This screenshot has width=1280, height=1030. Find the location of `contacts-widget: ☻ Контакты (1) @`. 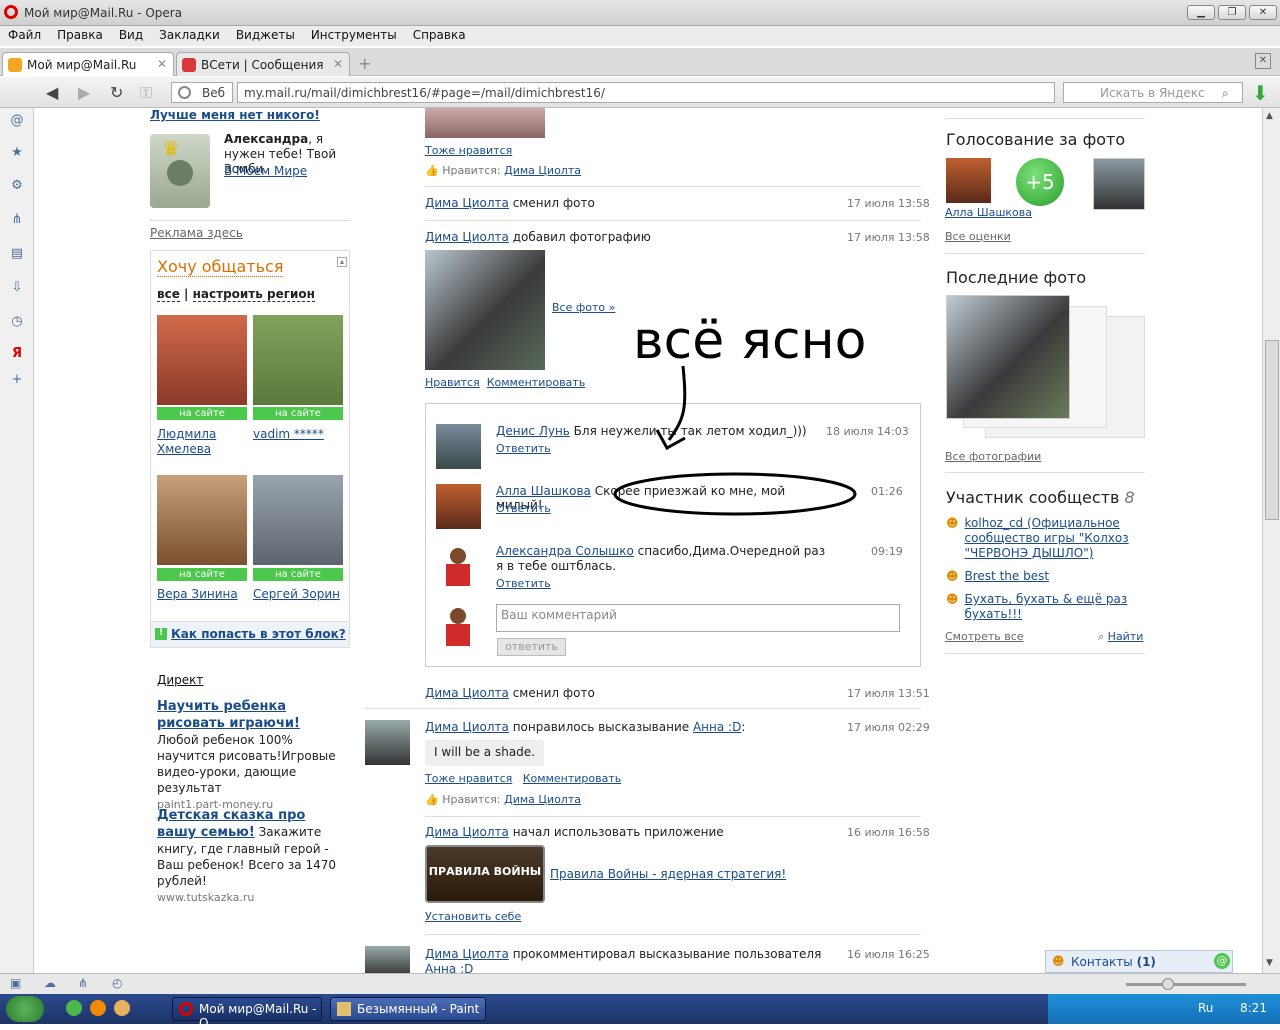

contacts-widget: ☻ Контакты (1) @ is located at coordinates (1139, 961).